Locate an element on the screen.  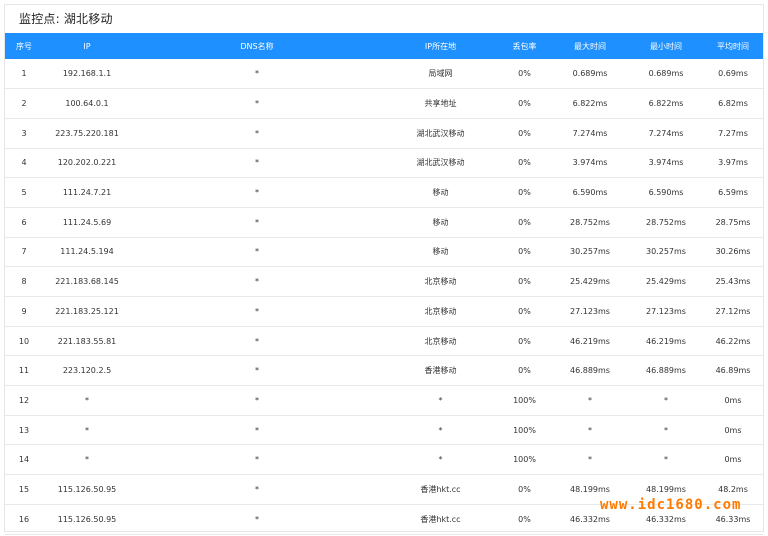
cell-ip: 221.183.25.121 is located at coordinates (87, 311).